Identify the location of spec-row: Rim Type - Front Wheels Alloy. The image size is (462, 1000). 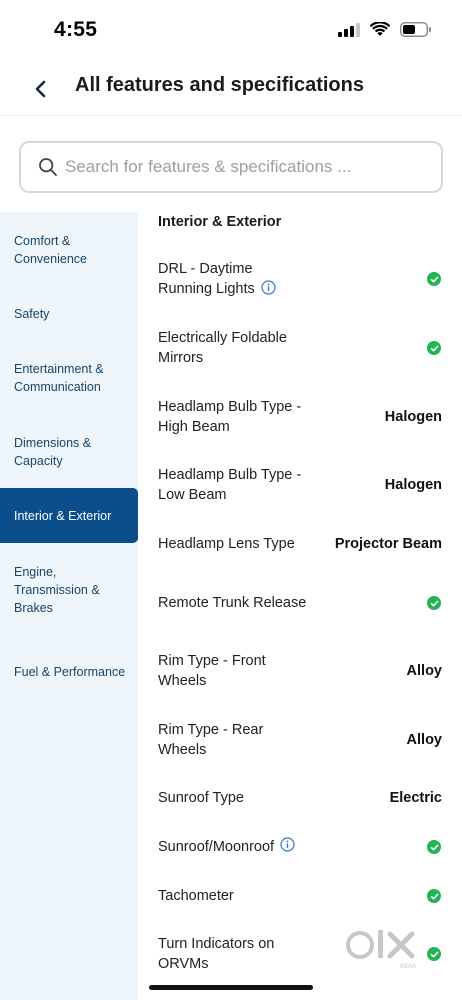
(300, 671).